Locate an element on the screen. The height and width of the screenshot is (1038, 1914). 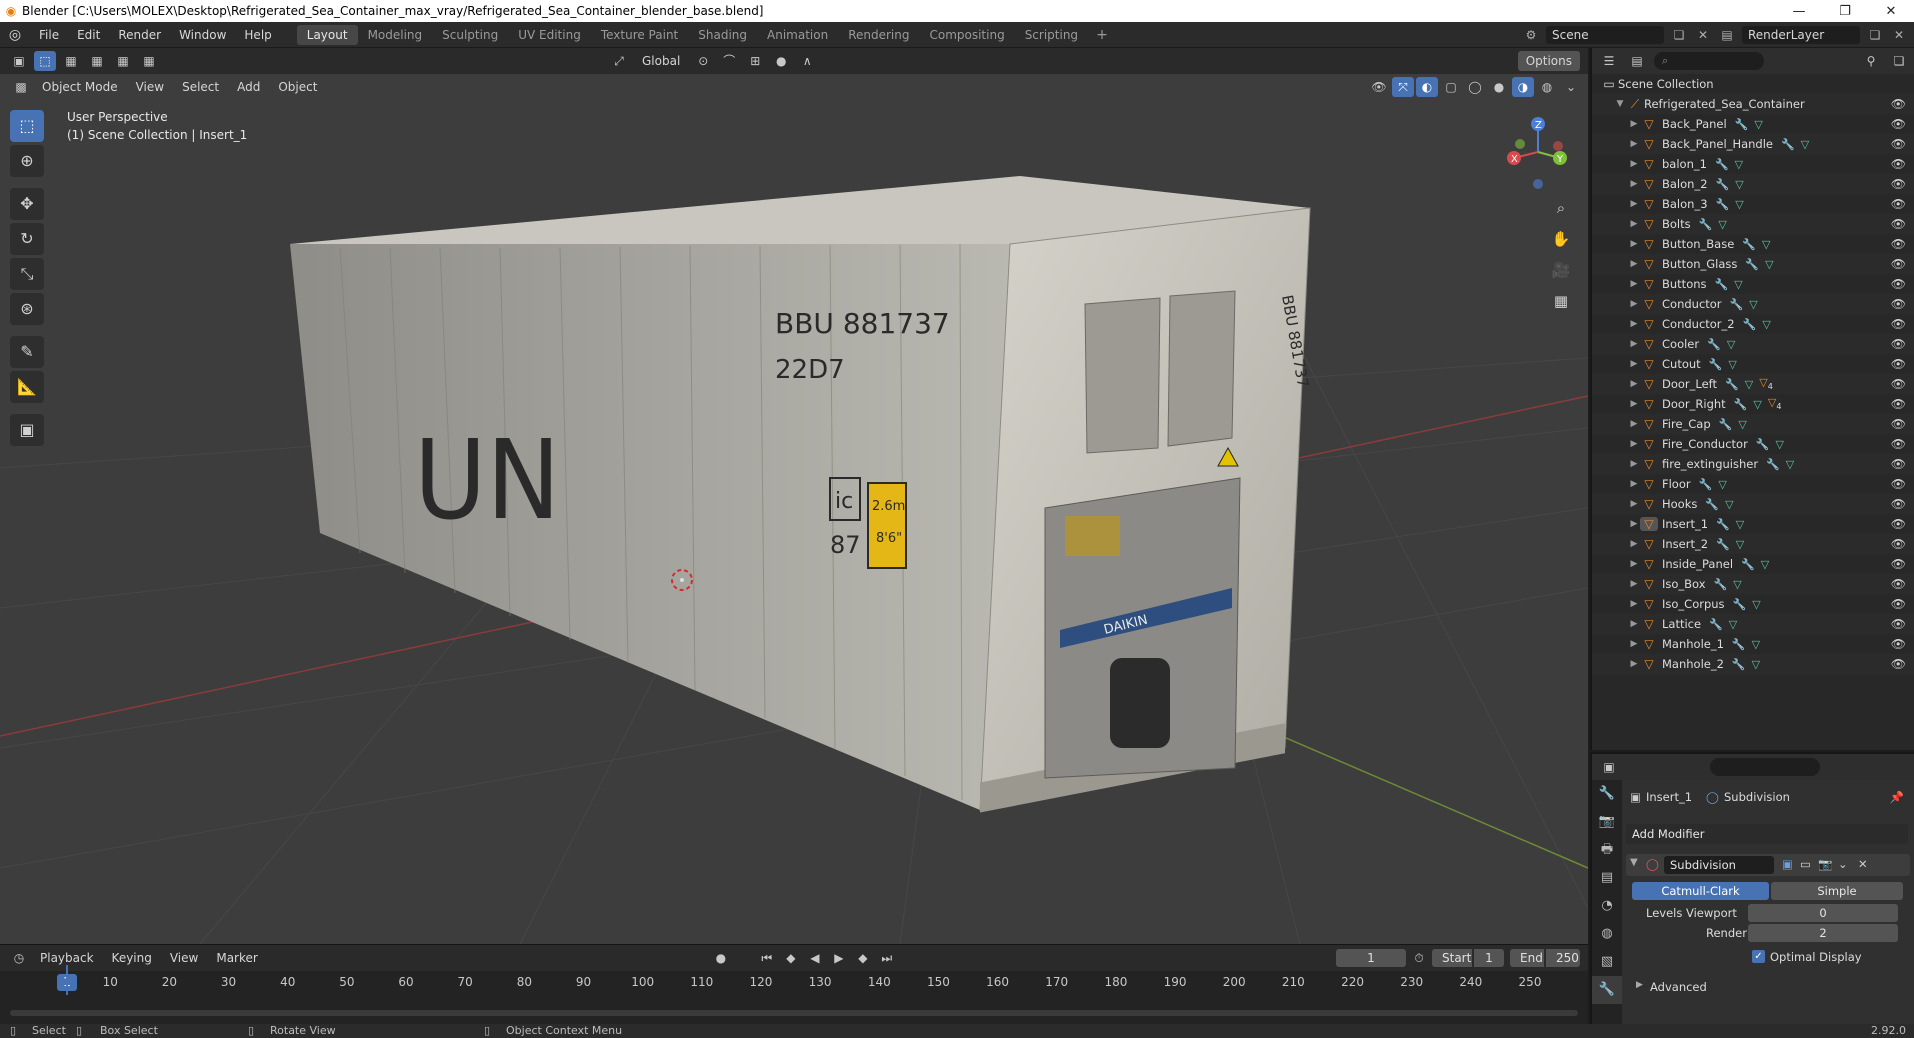
outliner-object-row: ▶ ▽ Back_Panel_Handle 🔧 ▽ 👁 is located at coordinates (1753, 144).